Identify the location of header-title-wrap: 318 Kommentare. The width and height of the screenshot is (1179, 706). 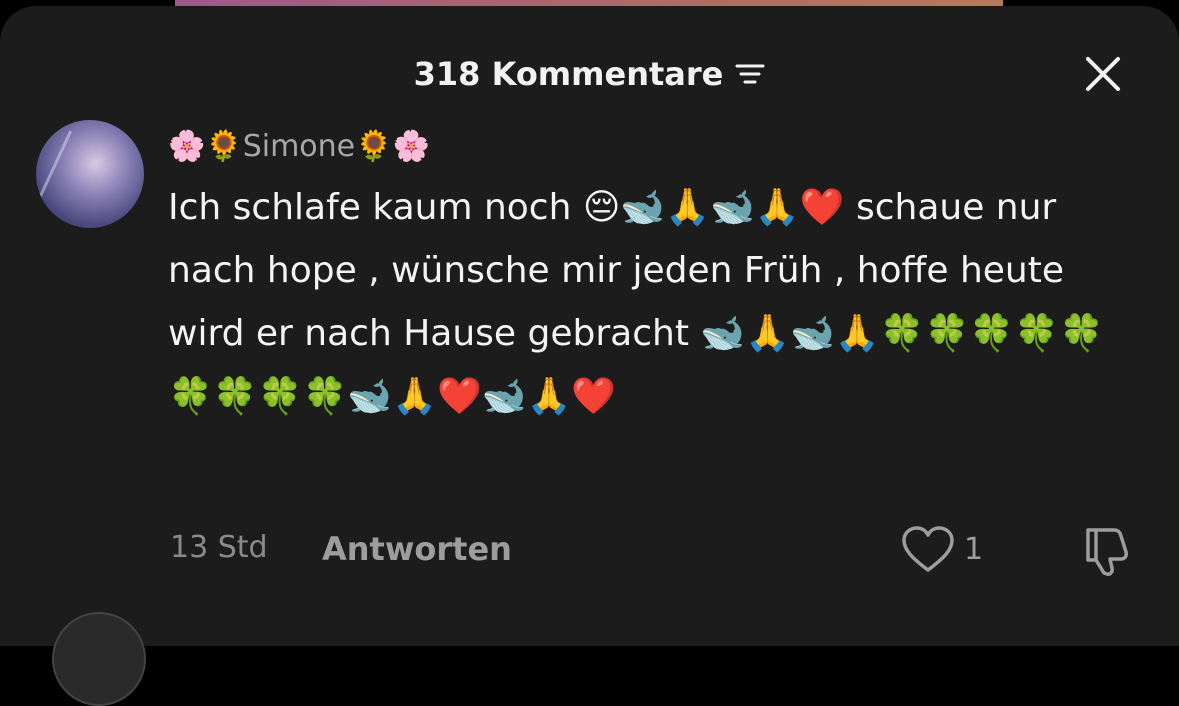
(589, 74).